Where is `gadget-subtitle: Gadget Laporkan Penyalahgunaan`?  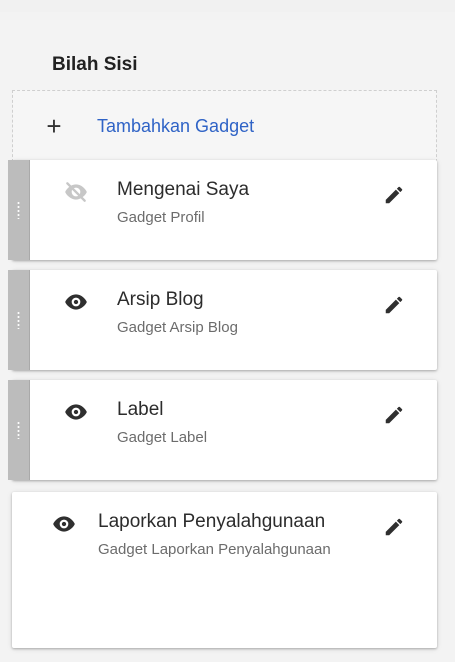 gadget-subtitle: Gadget Laporkan Penyalahgunaan is located at coordinates (214, 549).